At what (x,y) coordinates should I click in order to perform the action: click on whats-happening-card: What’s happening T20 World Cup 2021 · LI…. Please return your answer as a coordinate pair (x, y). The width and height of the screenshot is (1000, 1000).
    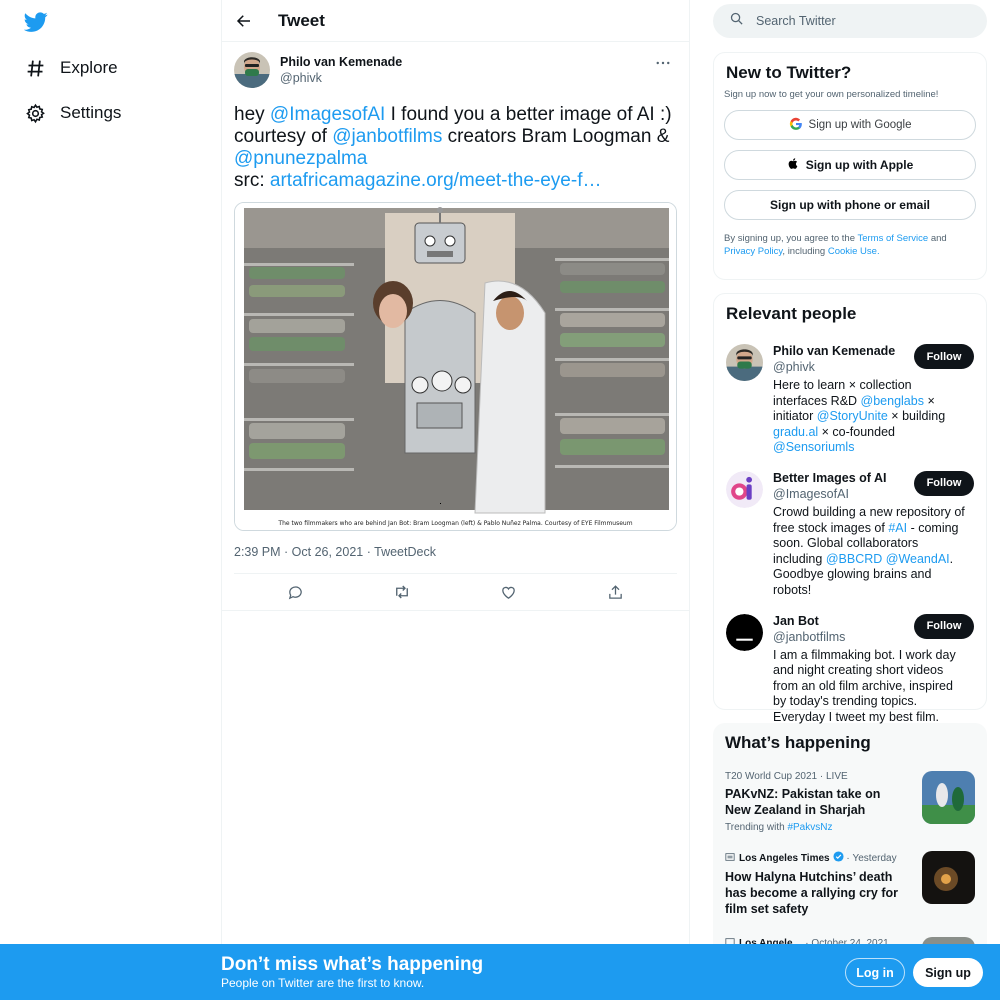
    Looking at the image, I should click on (850, 843).